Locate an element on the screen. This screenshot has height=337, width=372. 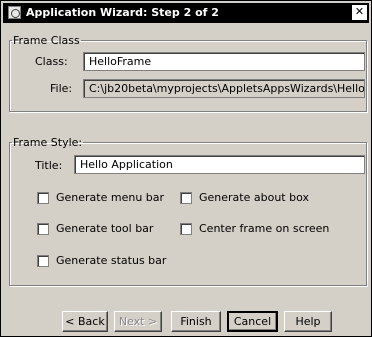
title-input: Hello Application is located at coordinates (219, 164).